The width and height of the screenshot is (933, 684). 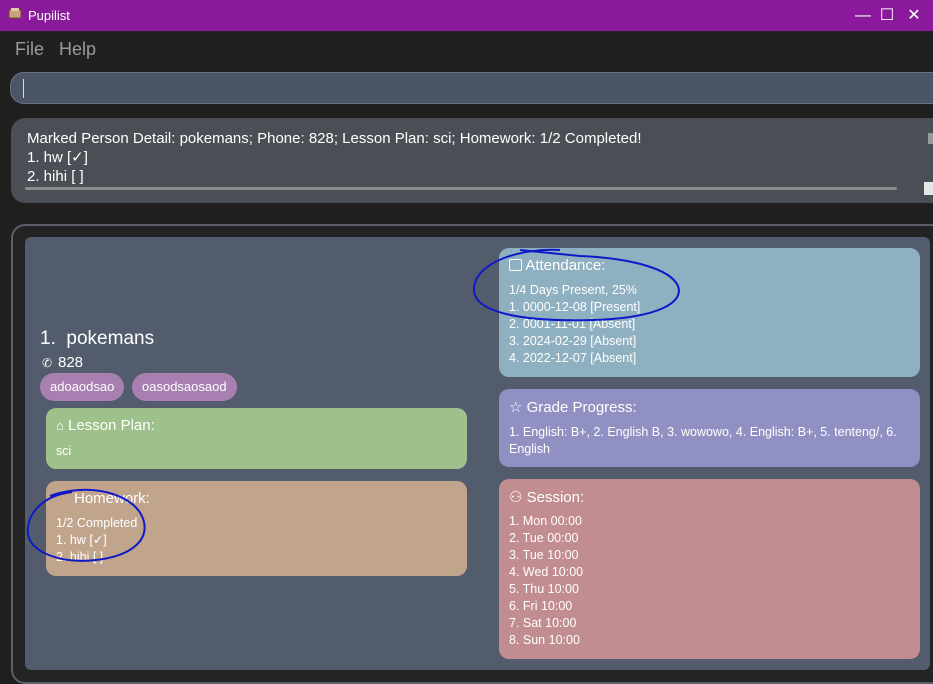 What do you see at coordinates (82, 387) in the screenshot?
I see `tag: adoaodsao` at bounding box center [82, 387].